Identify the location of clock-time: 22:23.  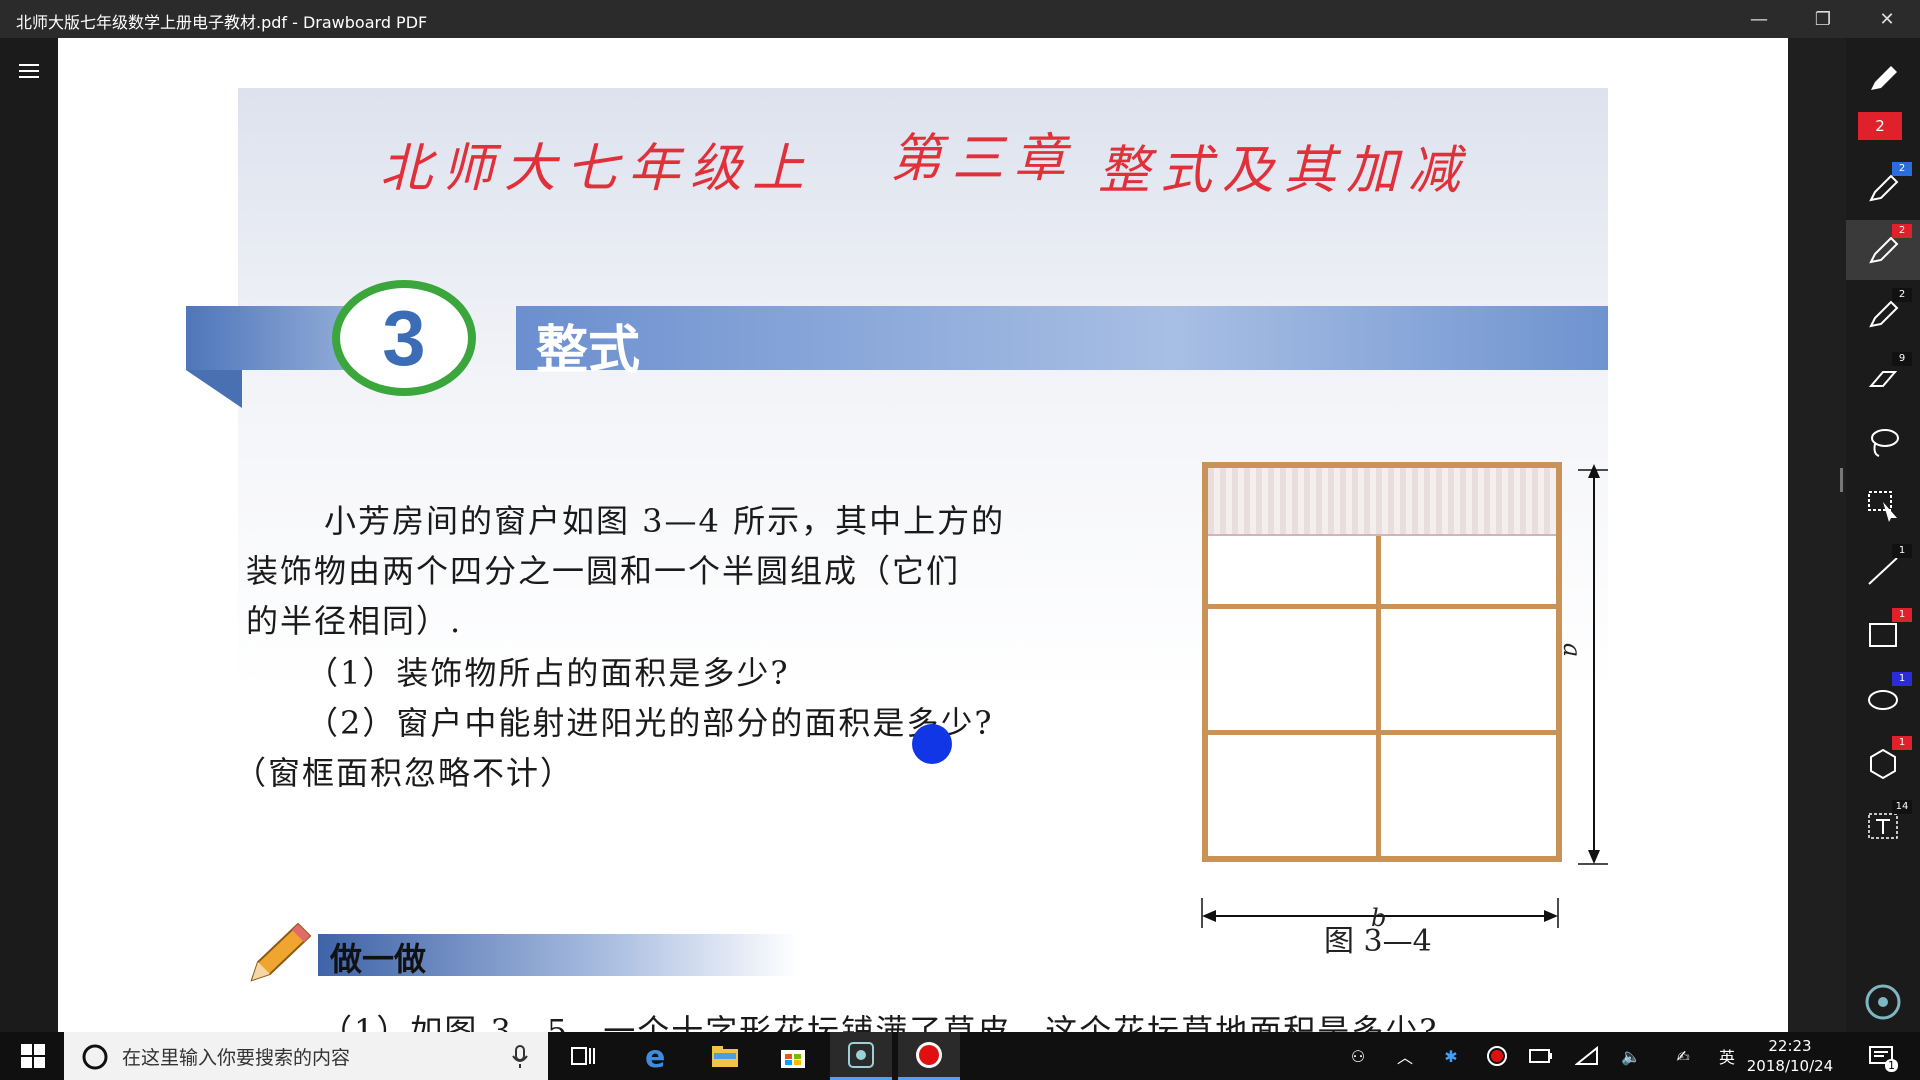
(1790, 1046).